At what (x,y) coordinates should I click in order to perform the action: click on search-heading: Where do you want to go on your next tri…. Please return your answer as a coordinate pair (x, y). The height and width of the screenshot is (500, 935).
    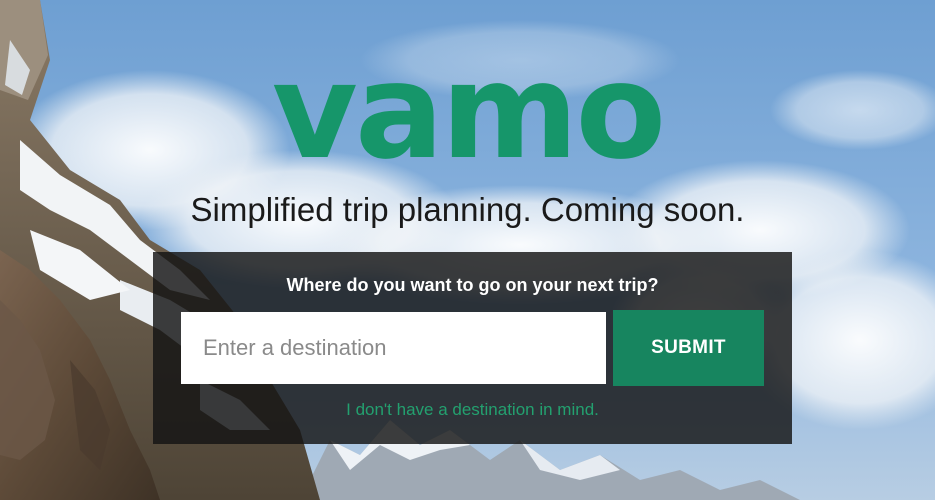
    Looking at the image, I should click on (472, 285).